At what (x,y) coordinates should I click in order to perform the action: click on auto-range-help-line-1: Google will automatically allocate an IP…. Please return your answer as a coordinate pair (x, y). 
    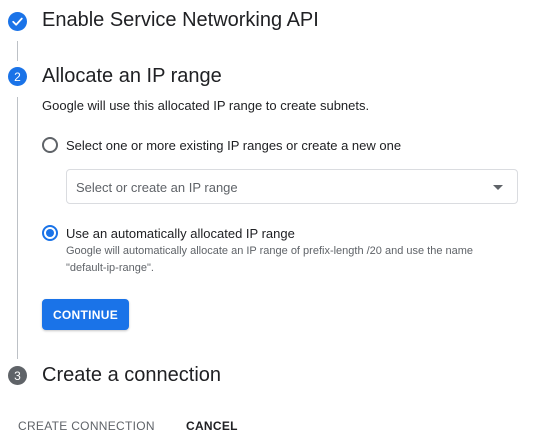
    Looking at the image, I should click on (270, 251).